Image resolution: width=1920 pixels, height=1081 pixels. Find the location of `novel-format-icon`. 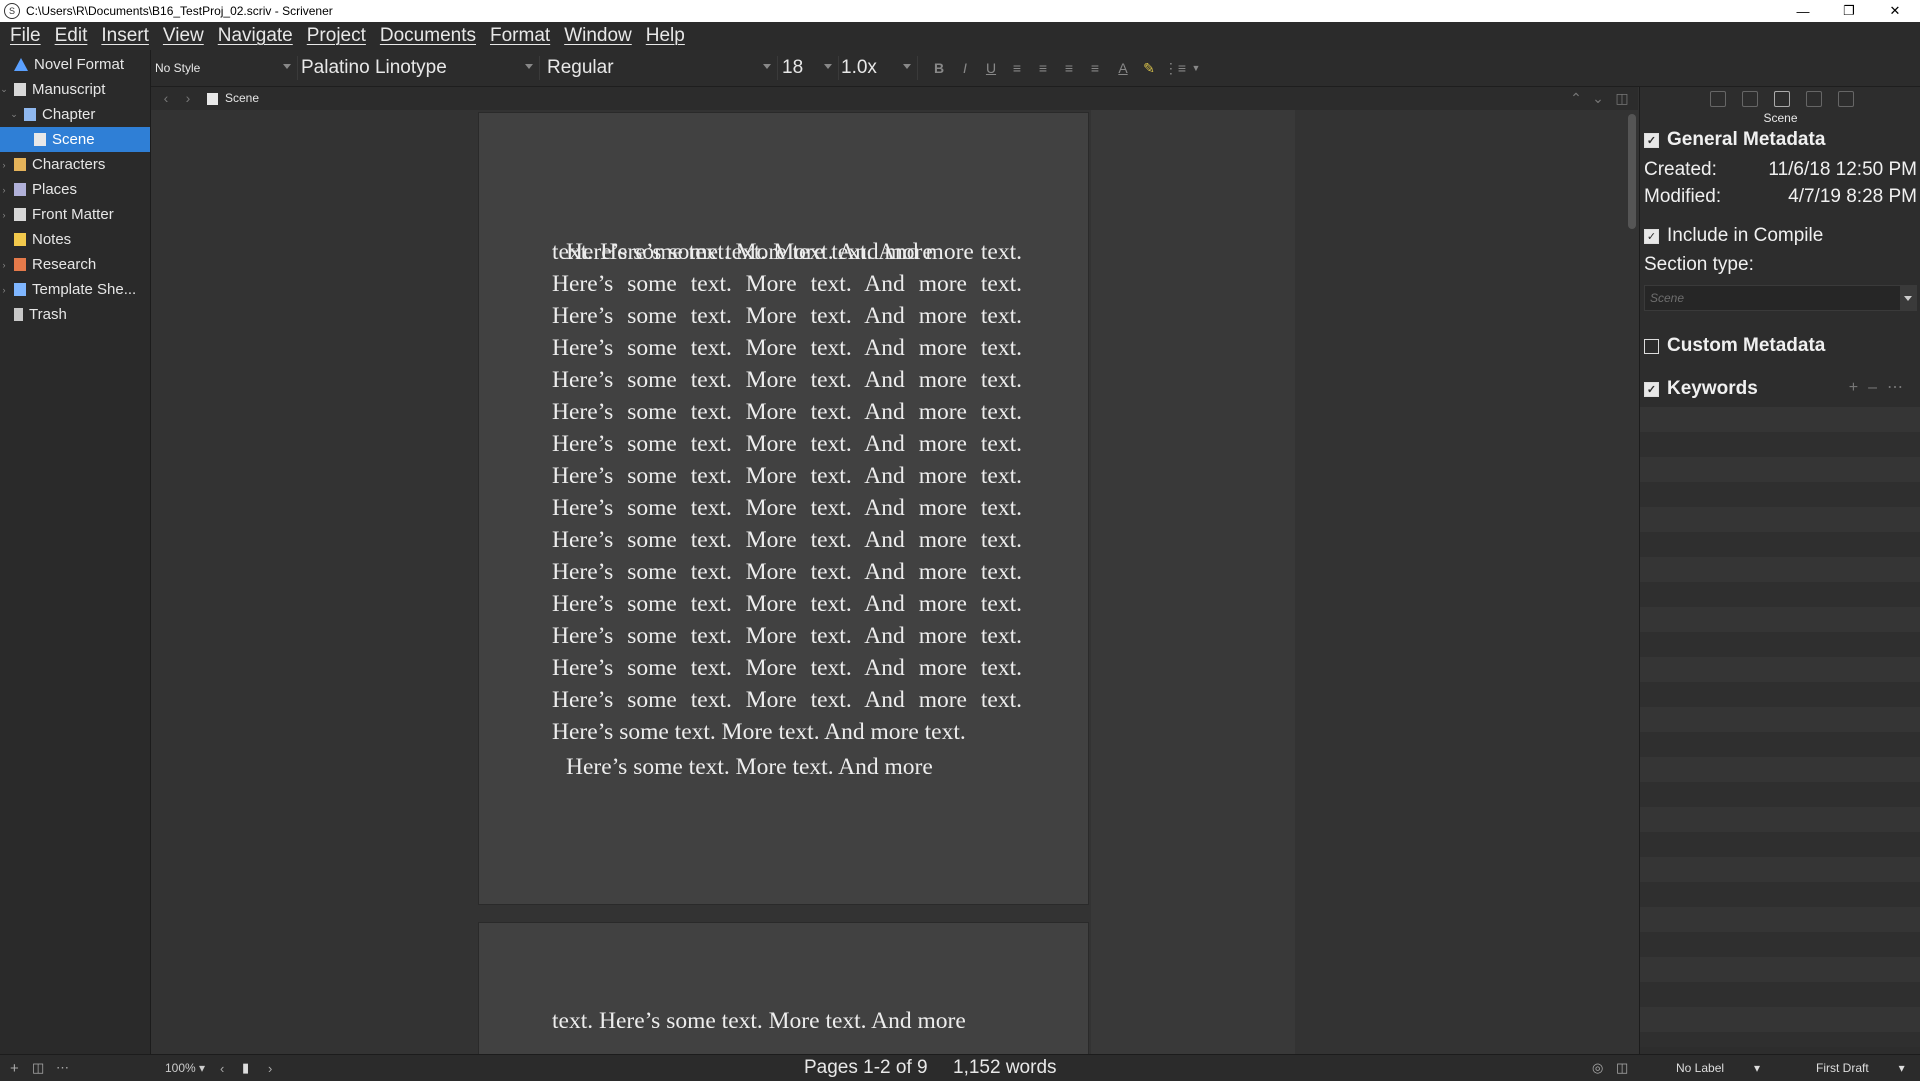

novel-format-icon is located at coordinates (21, 64).